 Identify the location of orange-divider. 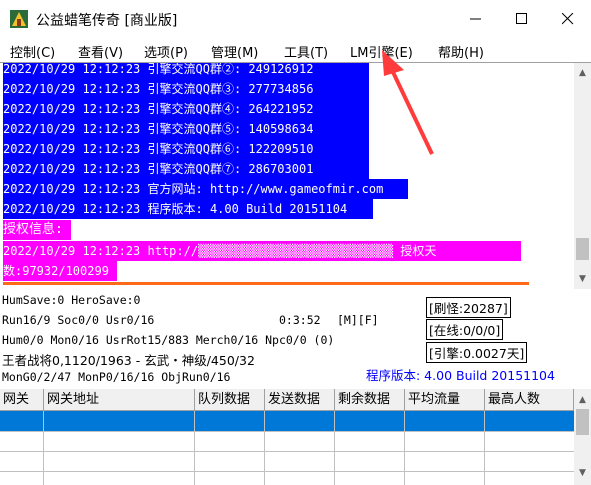
(266, 283).